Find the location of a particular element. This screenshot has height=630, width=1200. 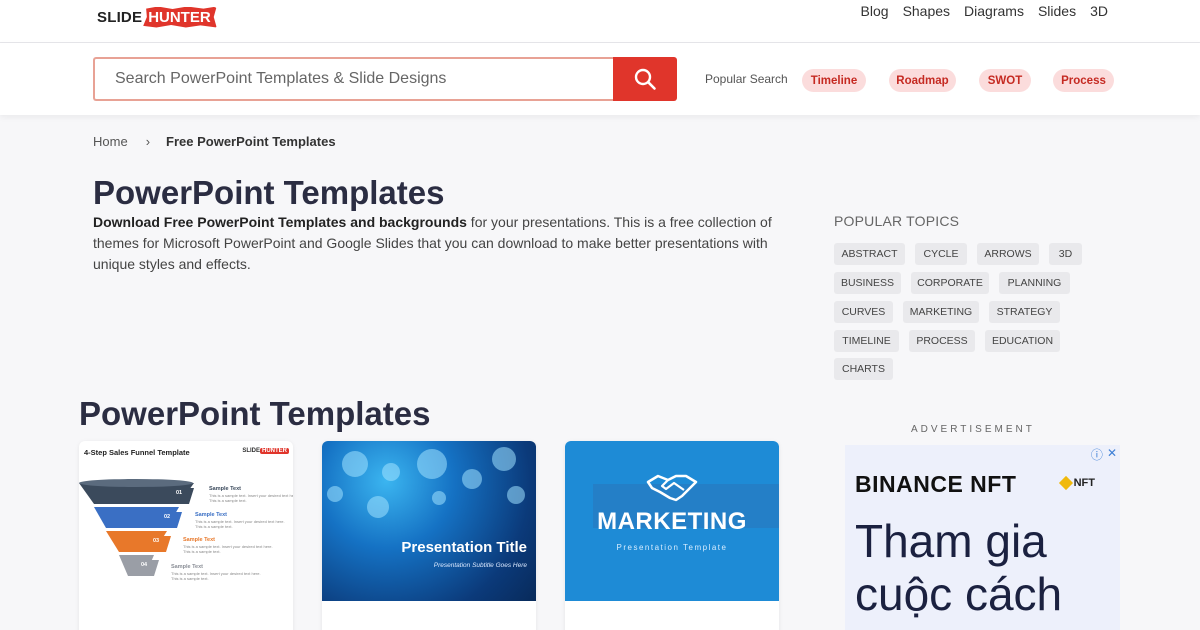

popular-chip-swot: SWOT is located at coordinates (1005, 80).